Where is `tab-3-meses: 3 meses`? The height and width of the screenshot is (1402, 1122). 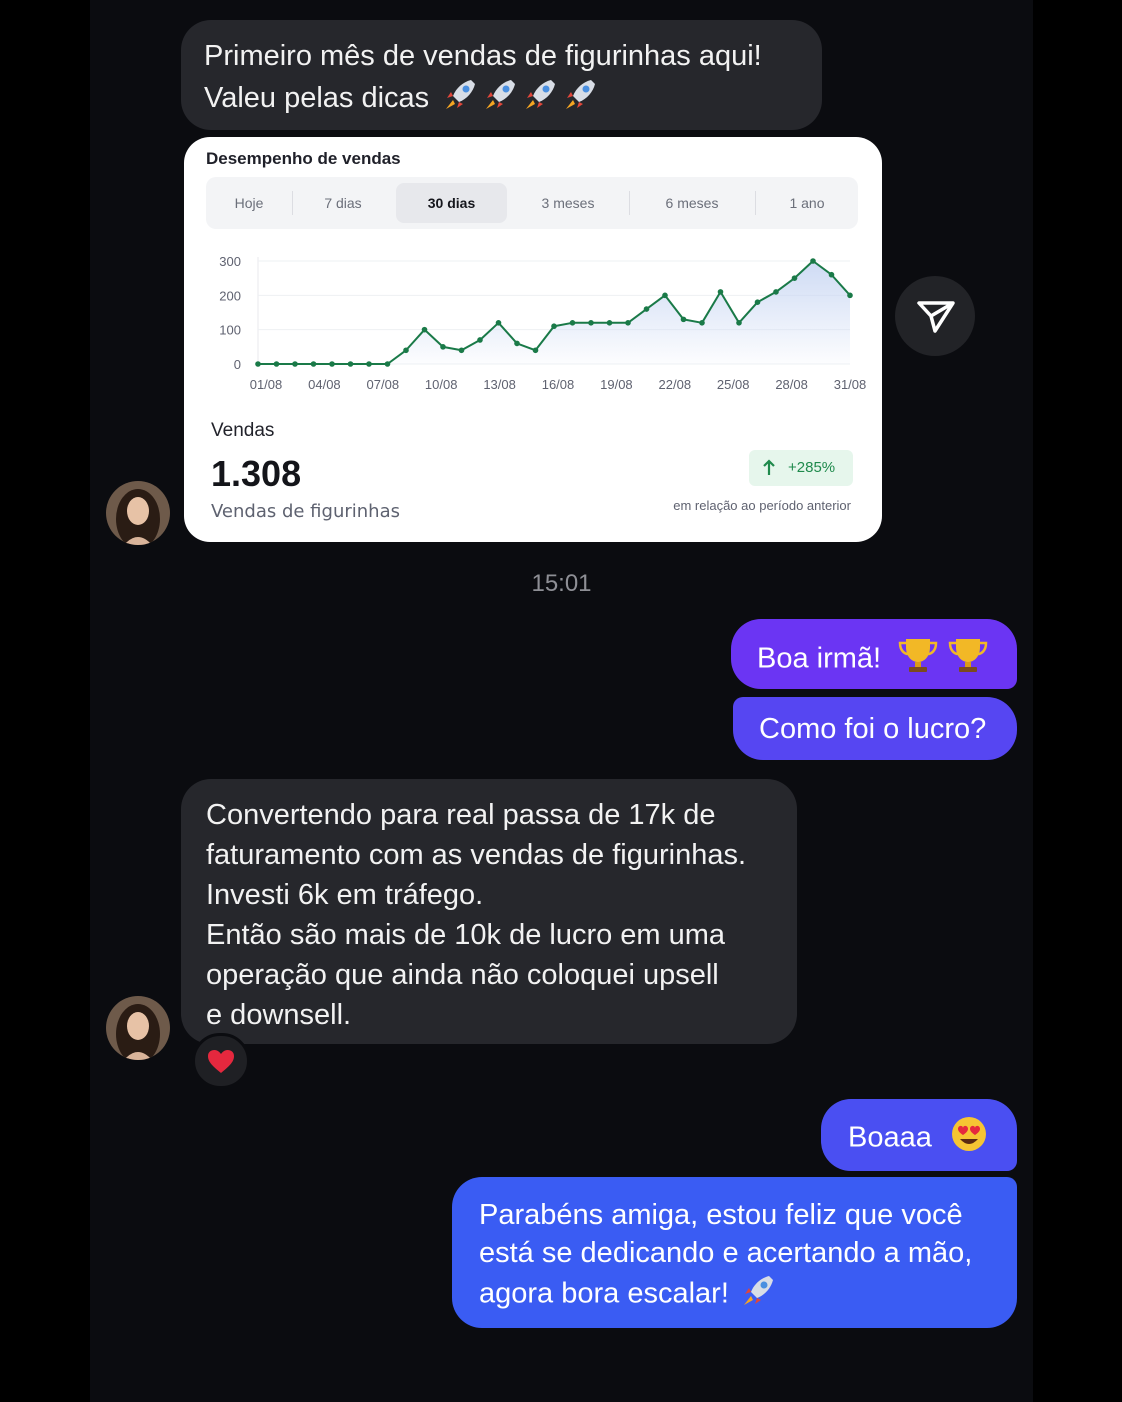
tab-3-meses: 3 meses is located at coordinates (568, 203).